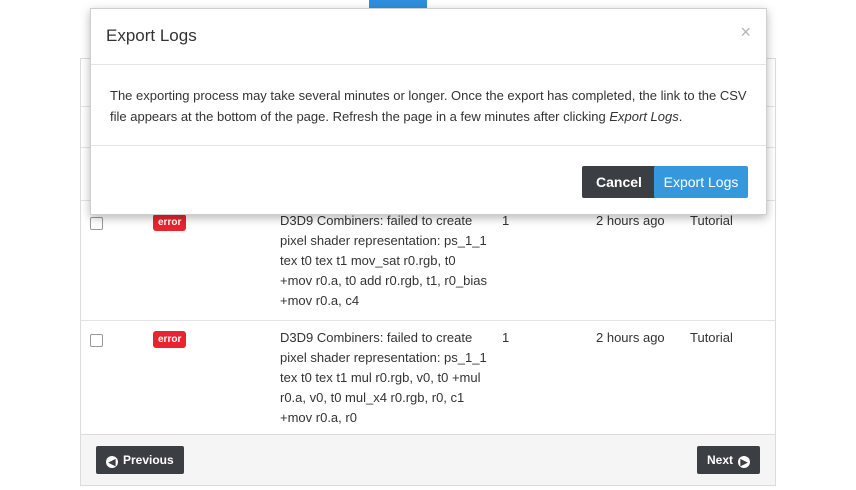  I want to click on table-divider, so click(428, 320).